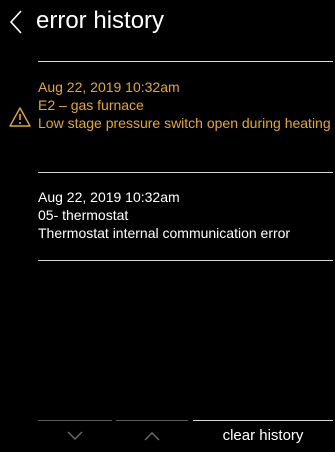 This screenshot has width=335, height=452. I want to click on footer-bar: clear history, so click(167, 436).